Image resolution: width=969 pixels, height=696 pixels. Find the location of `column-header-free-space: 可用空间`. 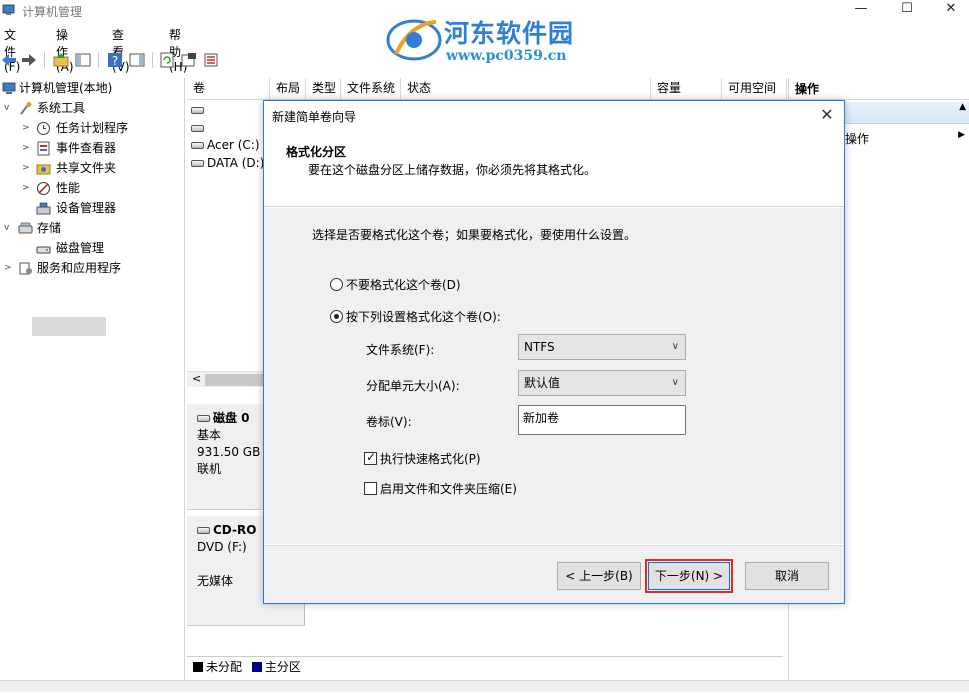

column-header-free-space: 可用空间 is located at coordinates (754, 89).